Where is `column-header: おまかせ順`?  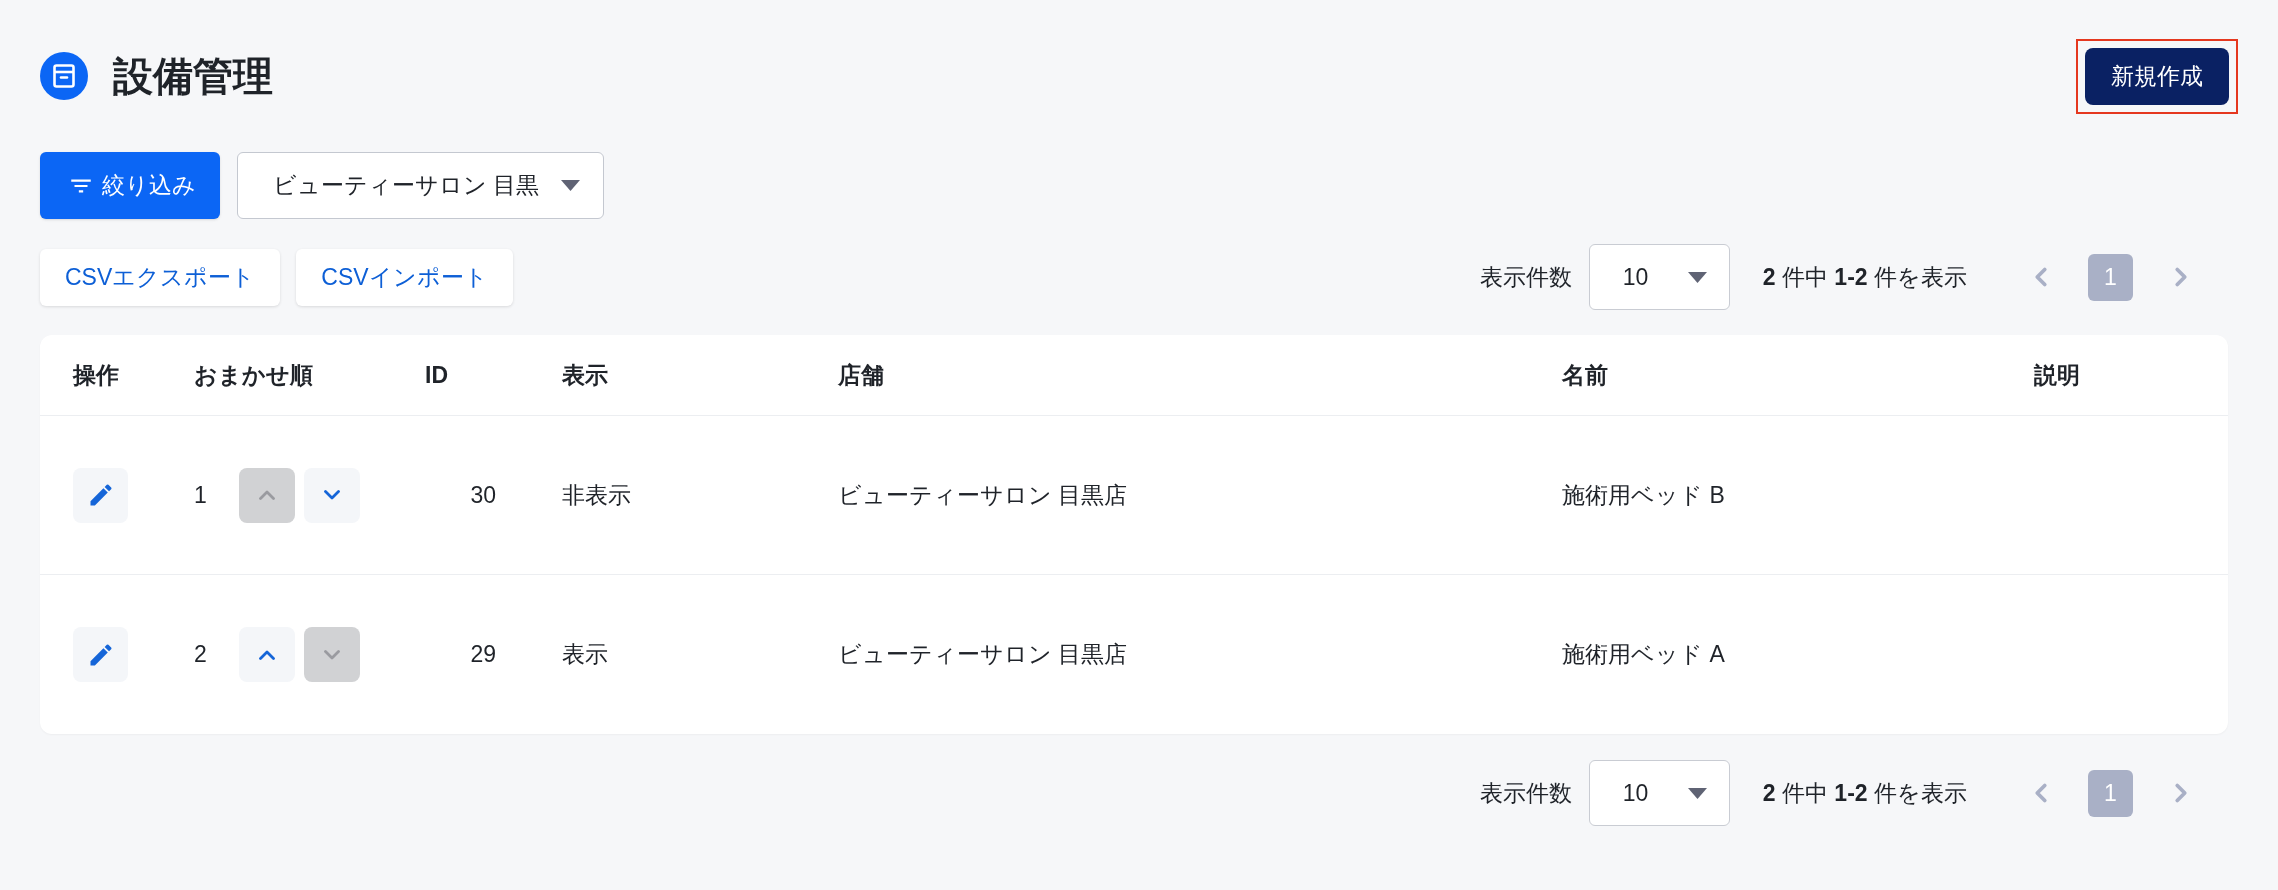
column-header: おまかせ順 is located at coordinates (253, 374).